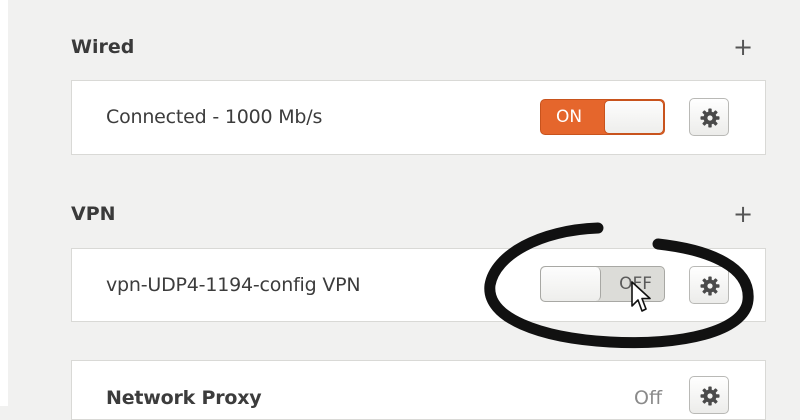  I want to click on hand-drawn-circle-annotation, so click(619, 285).